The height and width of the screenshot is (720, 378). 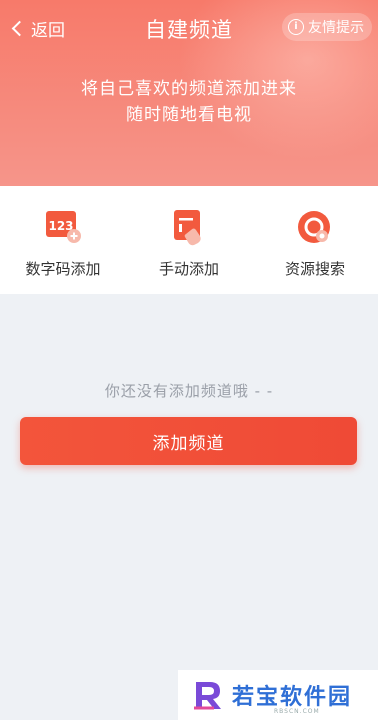 I want to click on watermark-text: 若宝软件园, so click(x=292, y=697).